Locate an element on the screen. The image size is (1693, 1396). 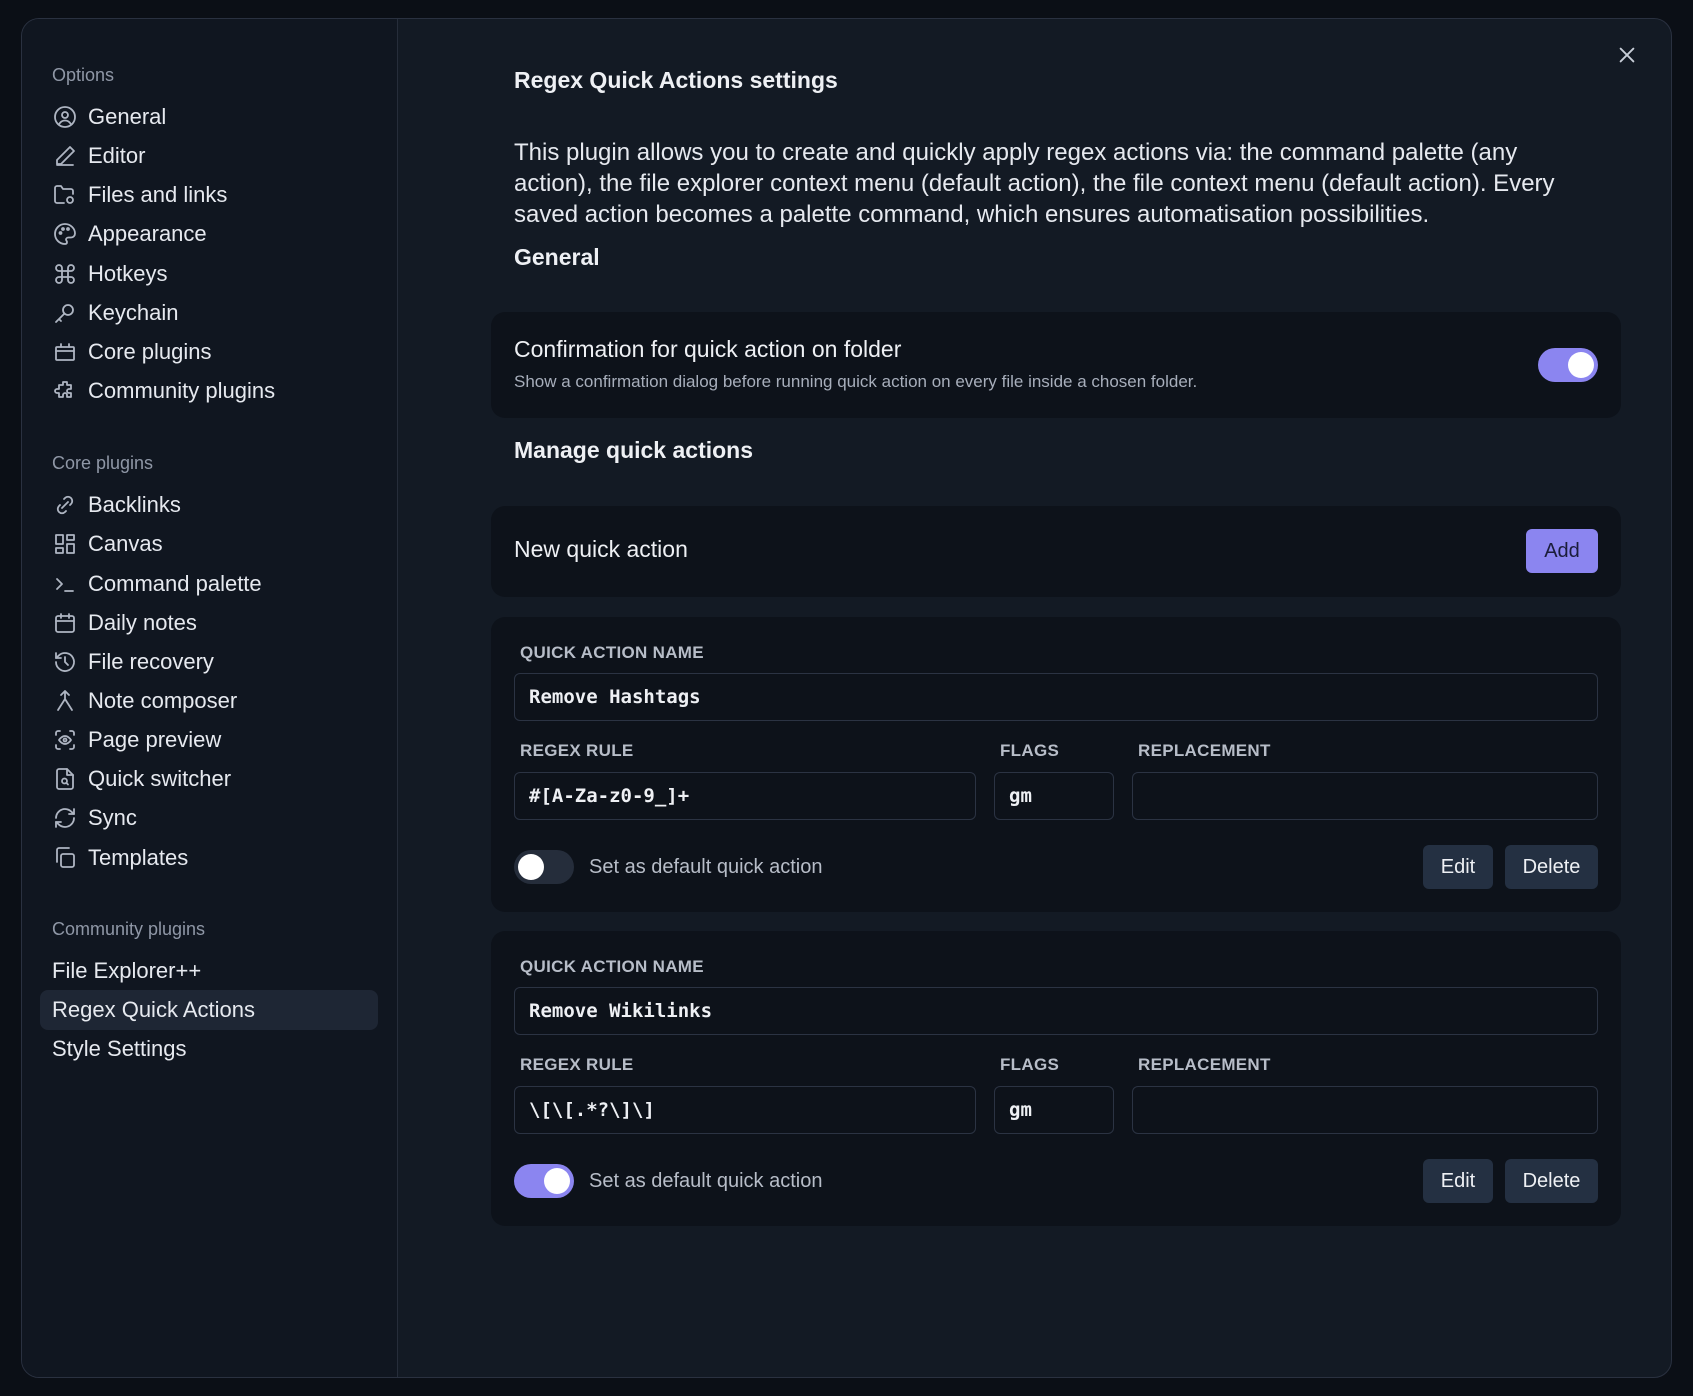
sidebar-item-label: Community plugins is located at coordinates (182, 390).